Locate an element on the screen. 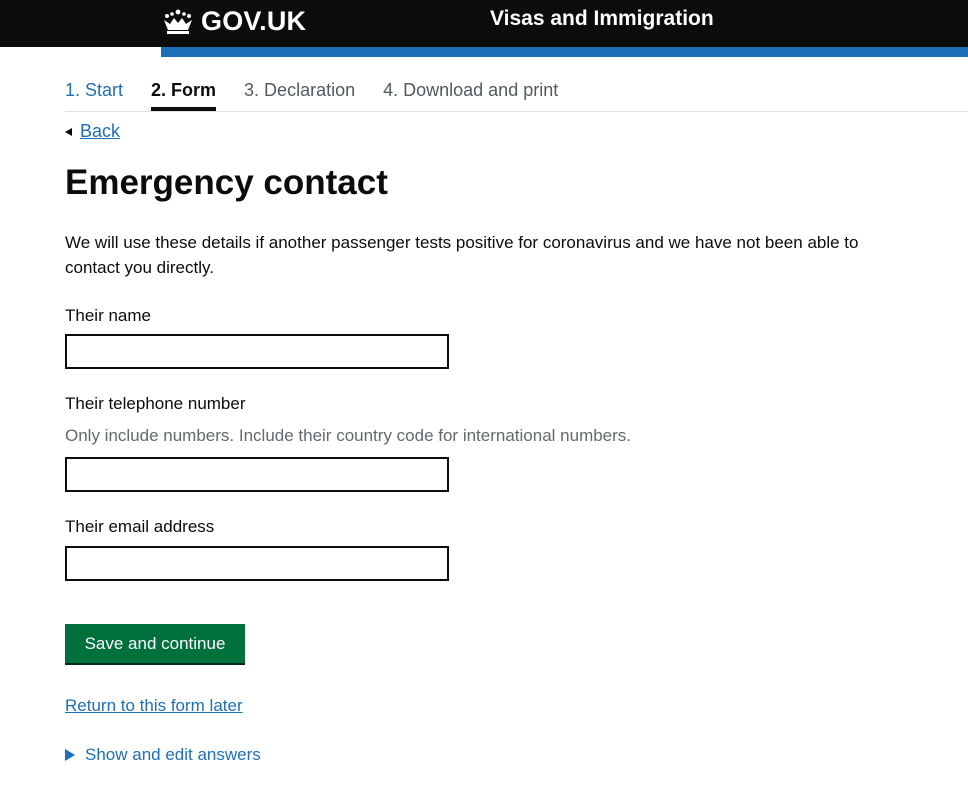 Image resolution: width=968 pixels, height=786 pixels. back-link-container: Back is located at coordinates (92, 131).